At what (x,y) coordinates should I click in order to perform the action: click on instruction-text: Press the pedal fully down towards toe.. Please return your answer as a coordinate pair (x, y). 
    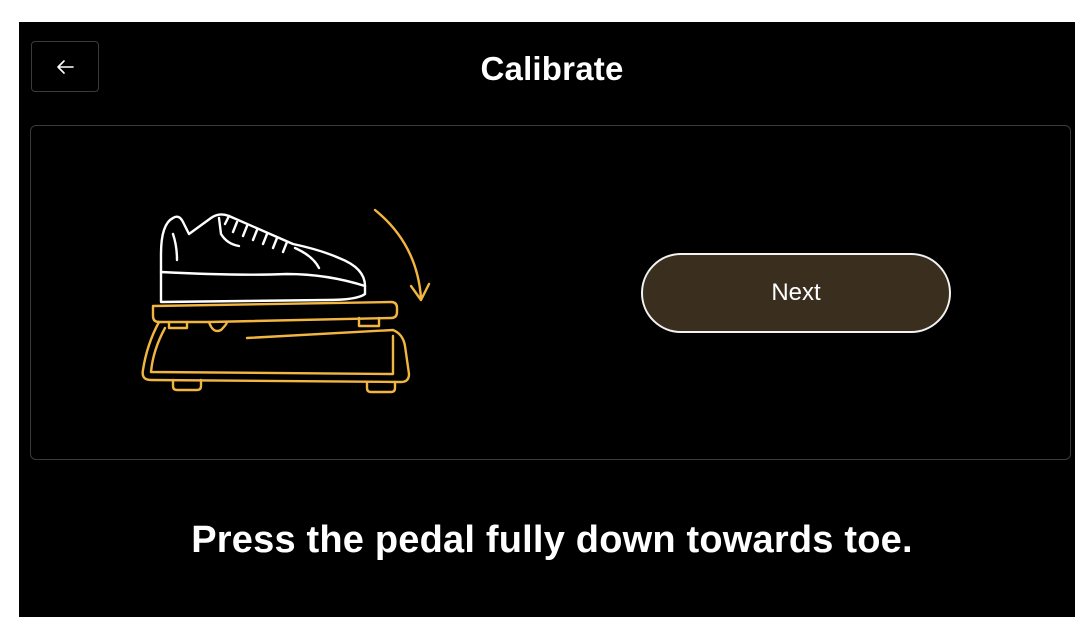
    Looking at the image, I should click on (552, 540).